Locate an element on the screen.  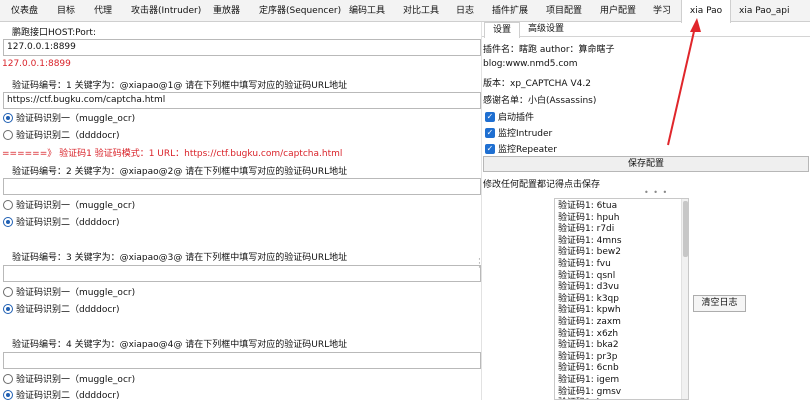
monitor-intruder-label: 监控Intruder is located at coordinates (525, 134).